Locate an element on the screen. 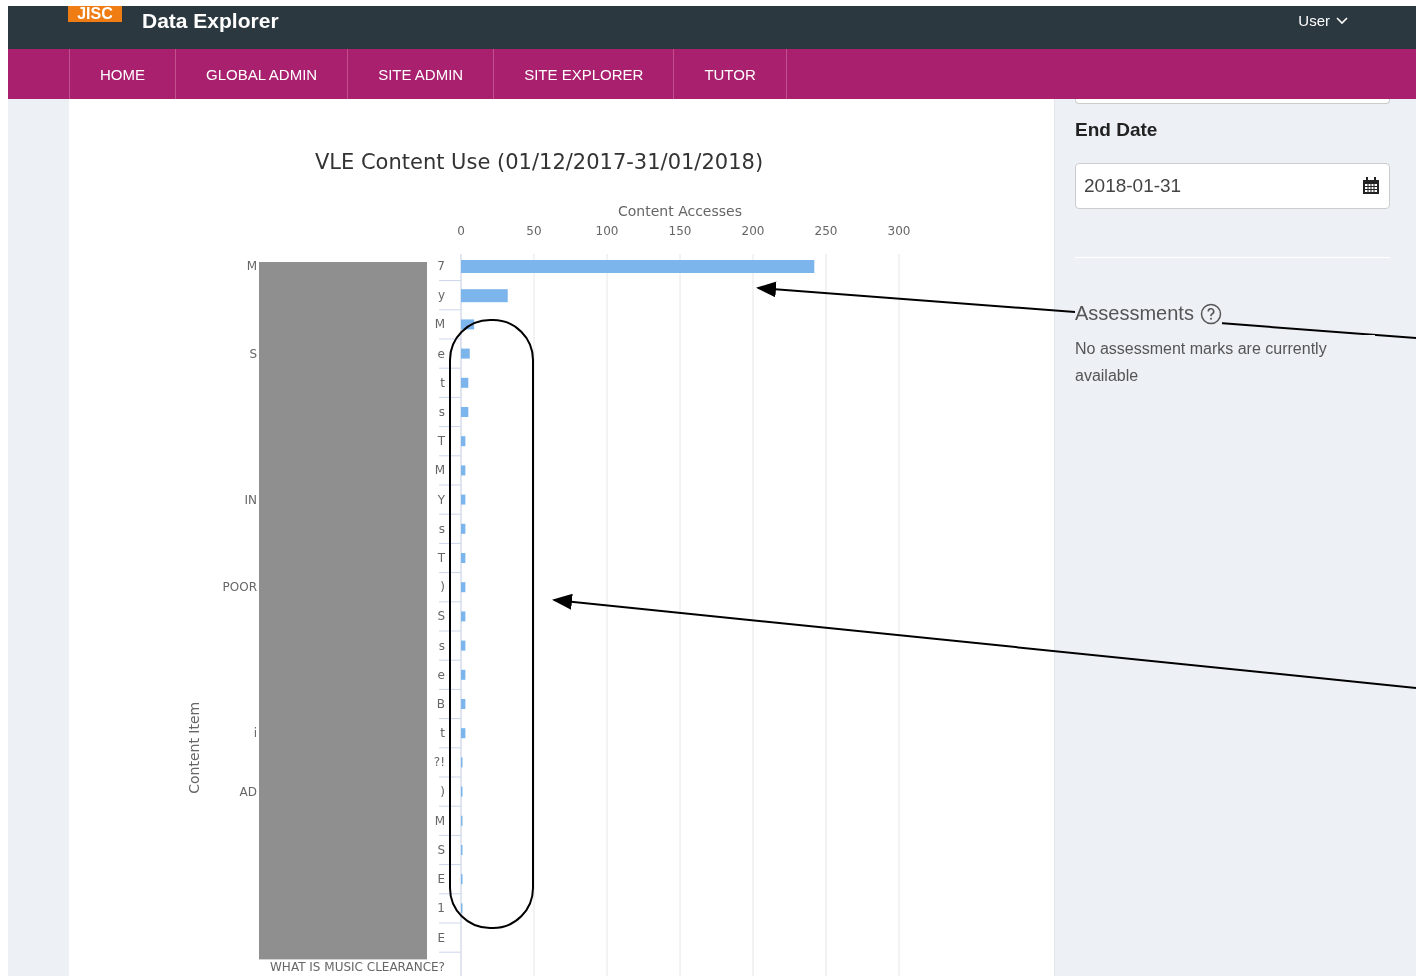 Image resolution: width=1416 pixels, height=976 pixels. app-title: Data Explorer is located at coordinates (210, 21).